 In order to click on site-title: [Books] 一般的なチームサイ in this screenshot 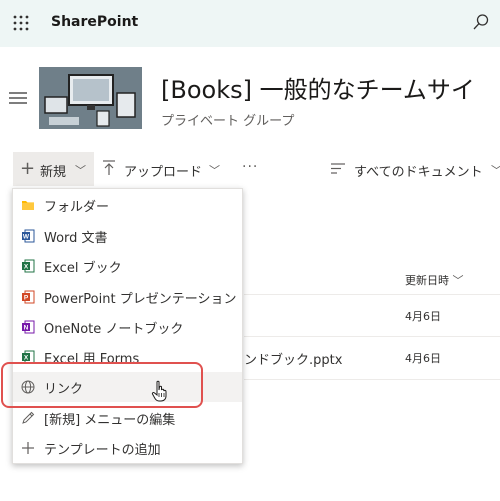, I will do `click(318, 87)`.